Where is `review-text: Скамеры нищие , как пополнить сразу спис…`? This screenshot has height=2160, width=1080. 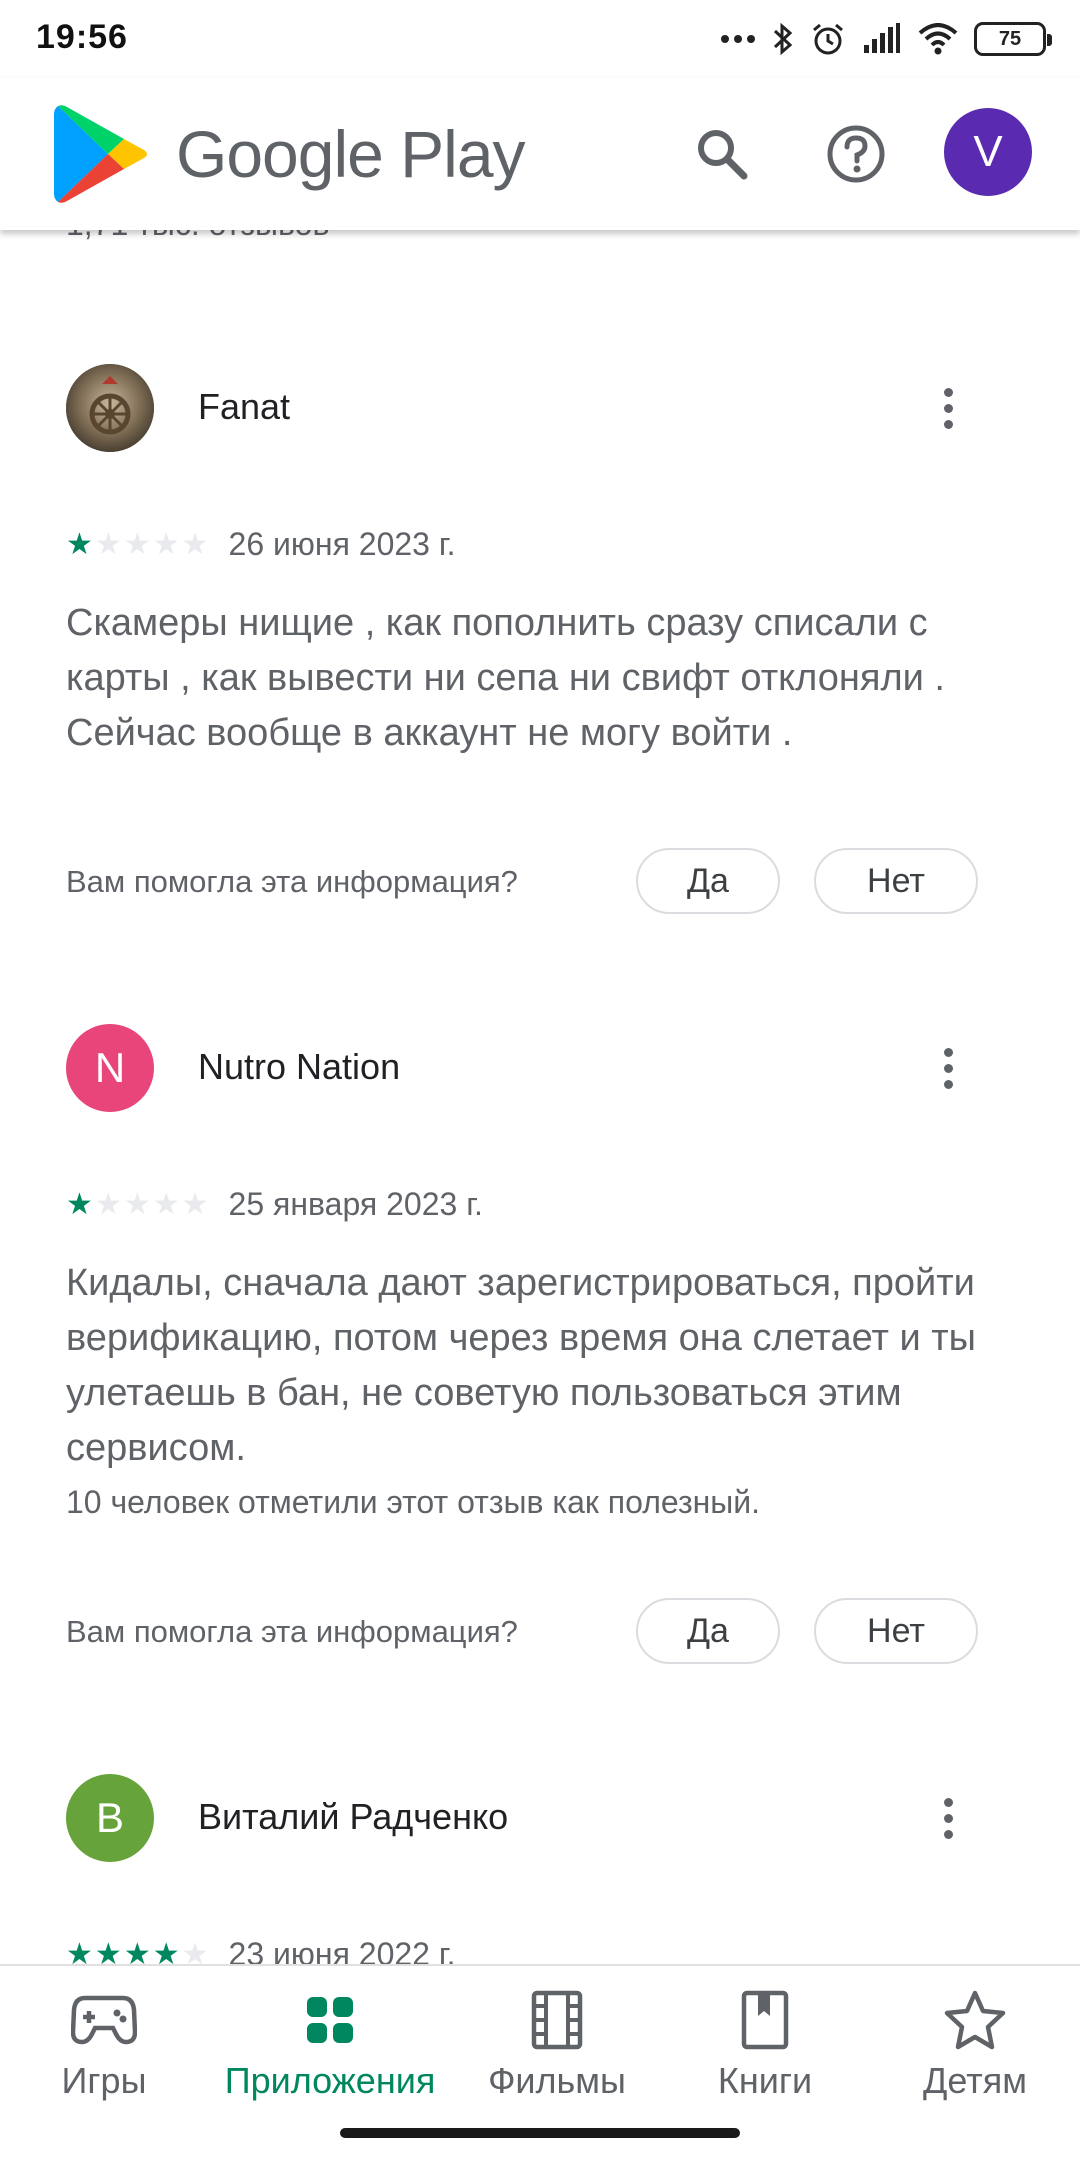 review-text: Скамеры нищие , как пополнить сразу спис… is located at coordinates (505, 678).